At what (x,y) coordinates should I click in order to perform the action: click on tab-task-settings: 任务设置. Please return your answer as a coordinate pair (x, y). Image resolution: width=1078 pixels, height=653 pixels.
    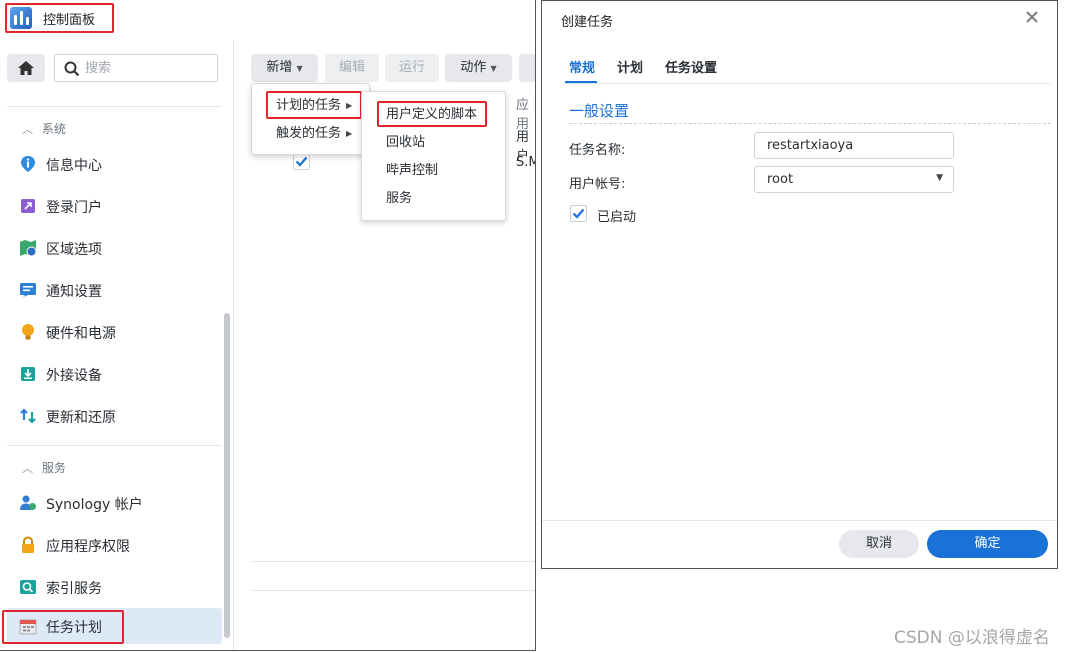
    Looking at the image, I should click on (691, 66).